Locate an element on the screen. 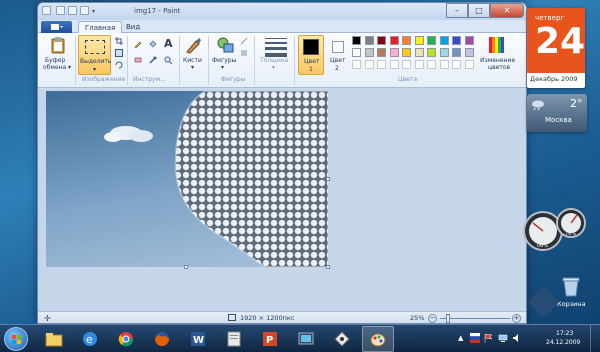  network-icon is located at coordinates (503, 338).